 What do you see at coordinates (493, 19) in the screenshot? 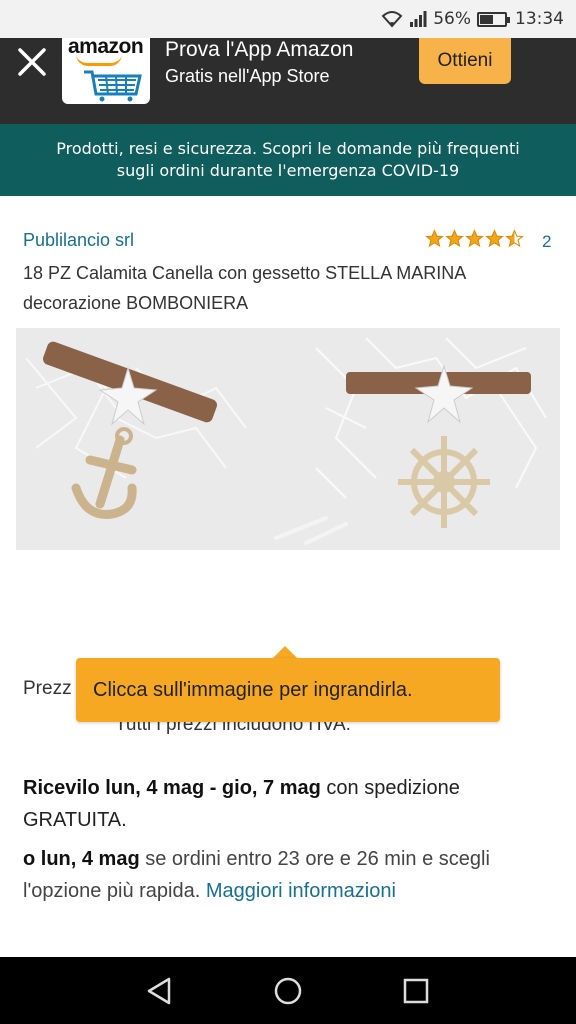
I see `battery-icon` at bounding box center [493, 19].